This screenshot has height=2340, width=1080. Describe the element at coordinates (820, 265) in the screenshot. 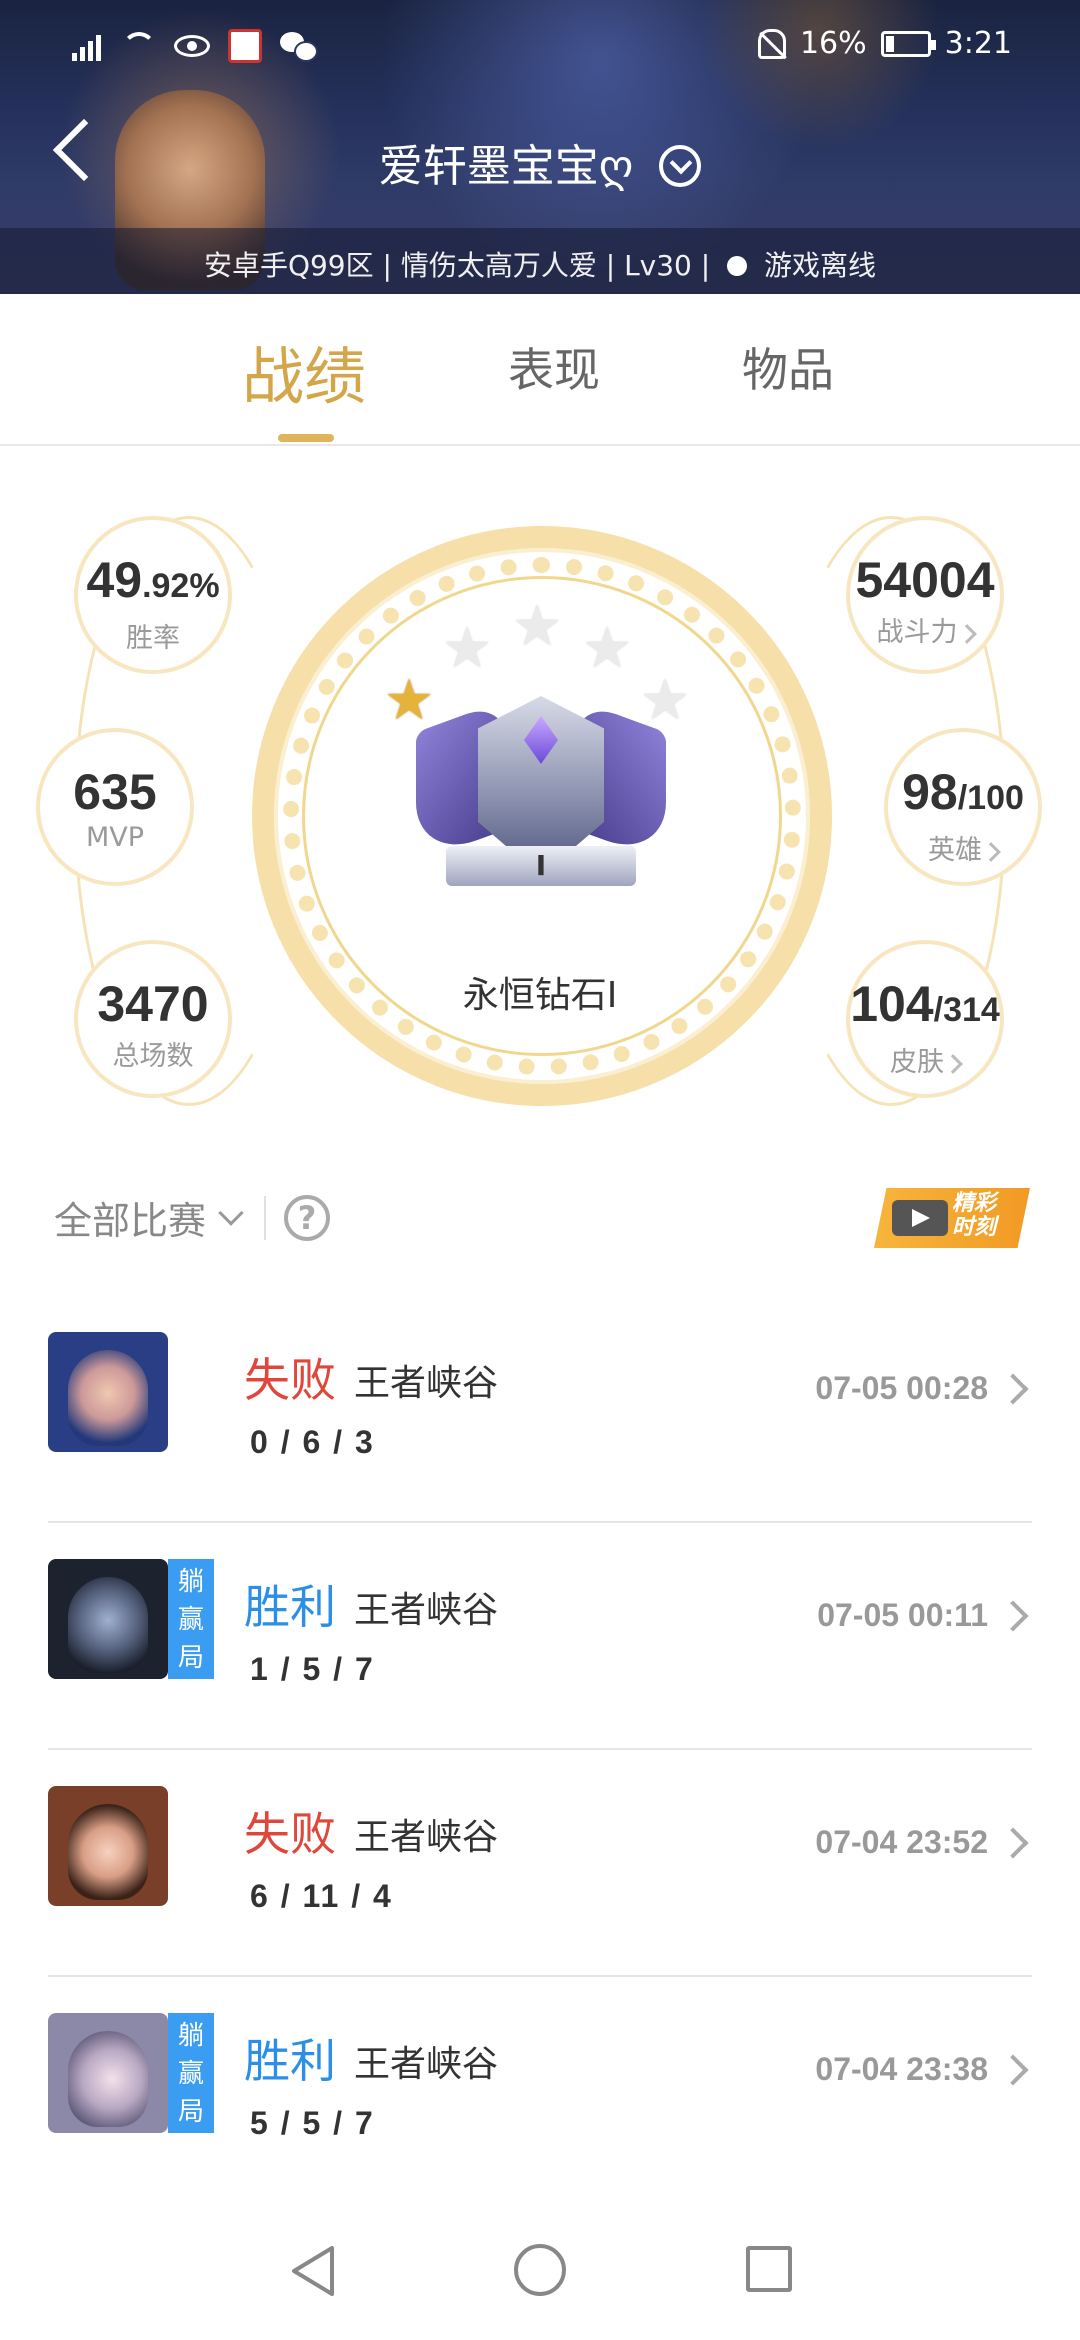

I see `player-online-status: 游戏离线` at that location.